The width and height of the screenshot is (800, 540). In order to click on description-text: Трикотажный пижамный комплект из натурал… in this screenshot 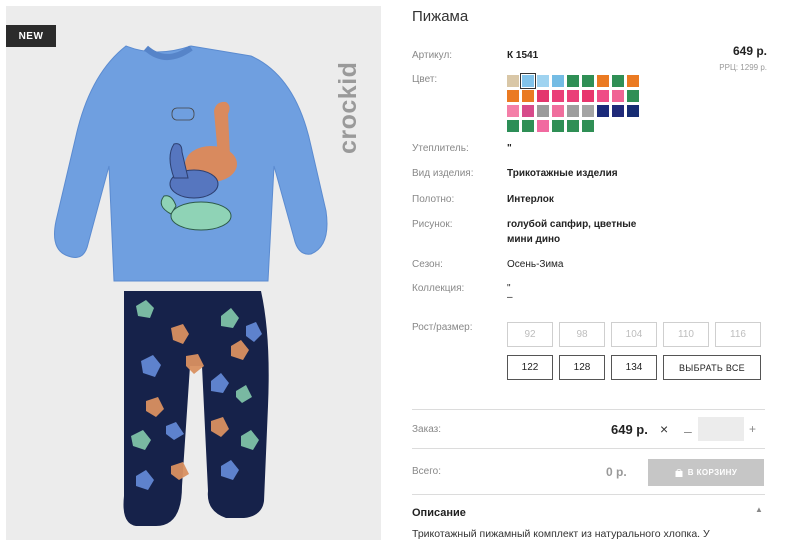, I will do `click(561, 534)`.